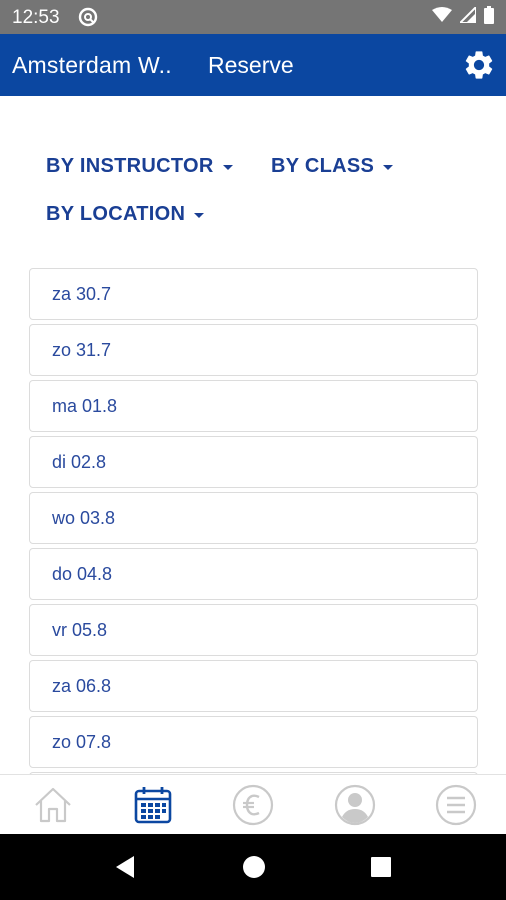 The height and width of the screenshot is (900, 506). What do you see at coordinates (85, 406) in the screenshot?
I see `date-label: ma 01.8` at bounding box center [85, 406].